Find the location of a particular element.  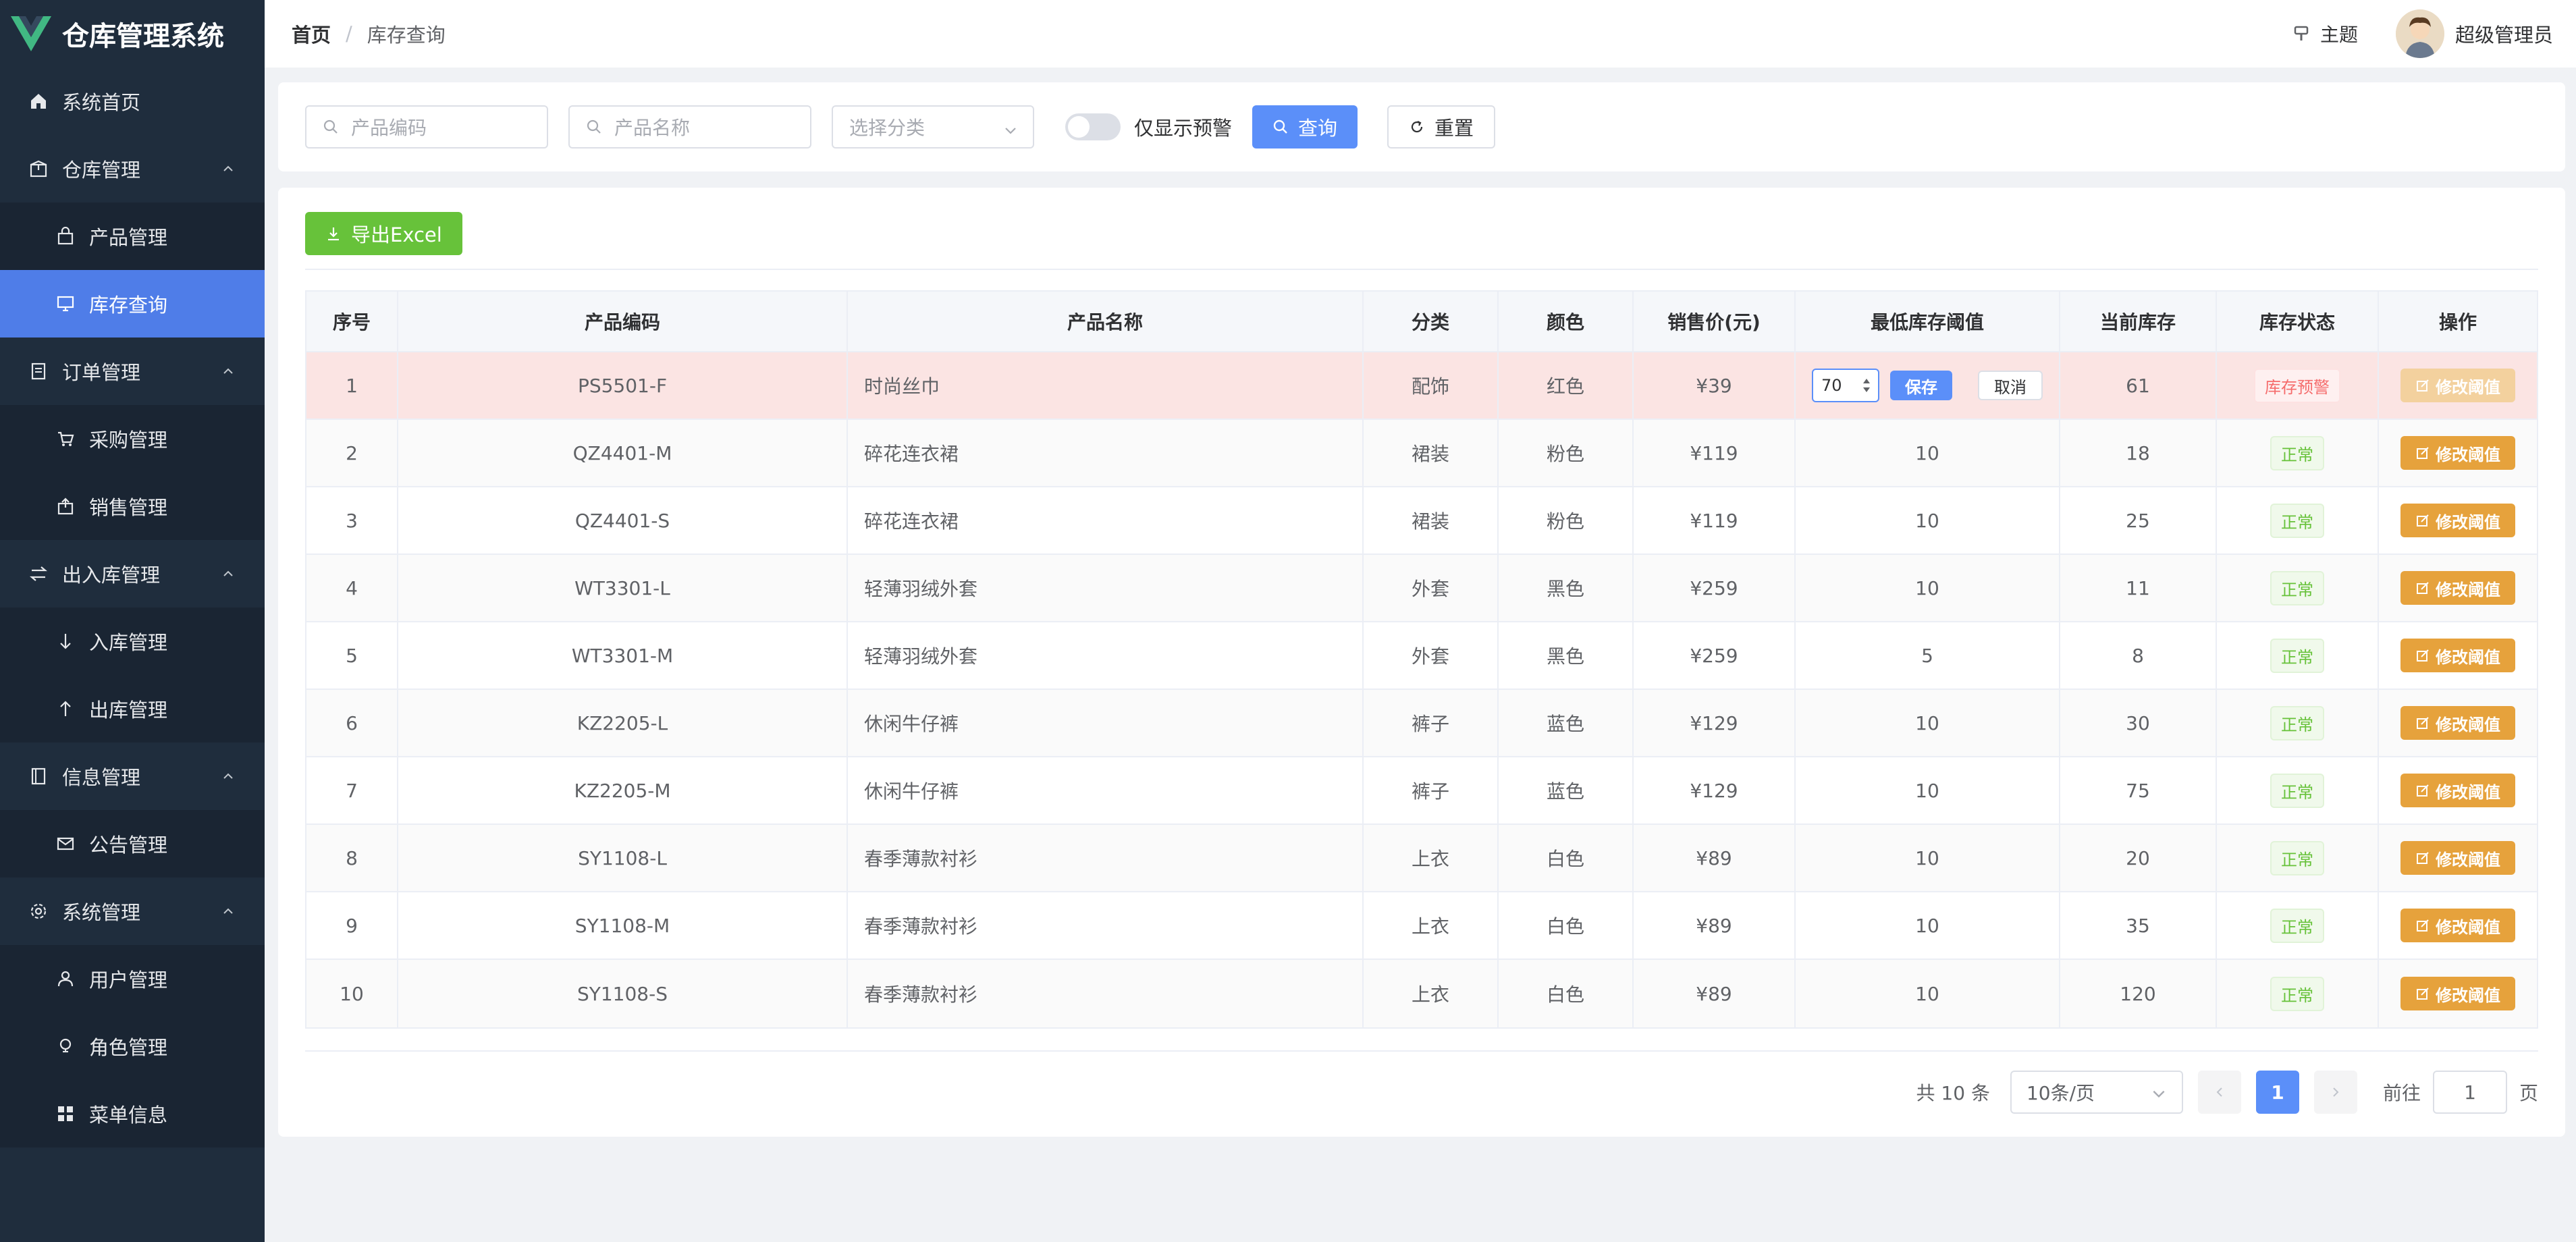

cell-color: 白色 is located at coordinates (1567, 925).